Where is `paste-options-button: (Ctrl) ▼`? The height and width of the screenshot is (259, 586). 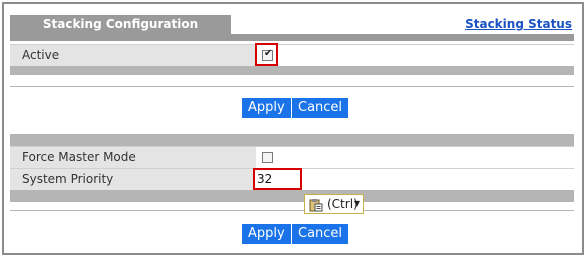 paste-options-button: (Ctrl) ▼ is located at coordinates (334, 204).